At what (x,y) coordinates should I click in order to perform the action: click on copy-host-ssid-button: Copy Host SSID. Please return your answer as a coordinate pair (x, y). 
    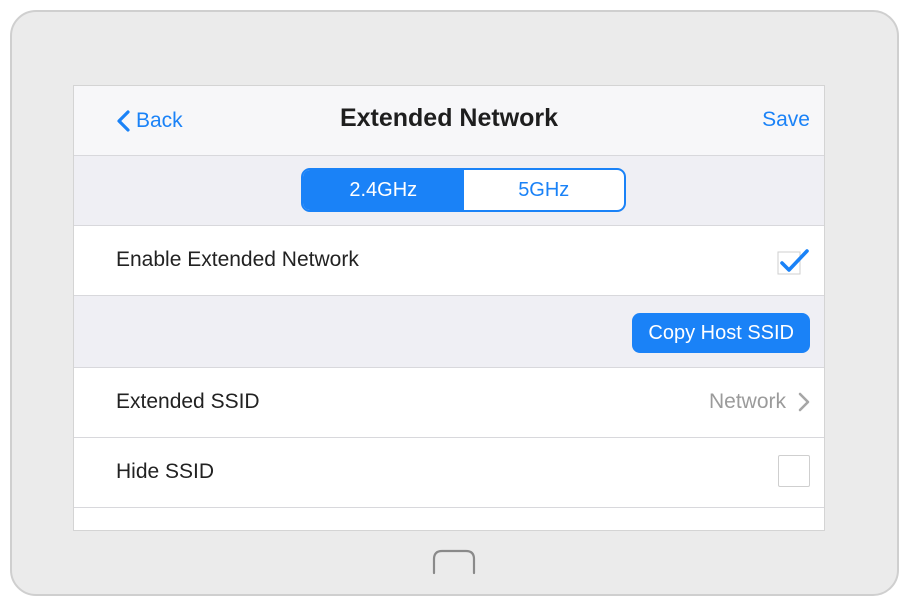
    Looking at the image, I should click on (721, 333).